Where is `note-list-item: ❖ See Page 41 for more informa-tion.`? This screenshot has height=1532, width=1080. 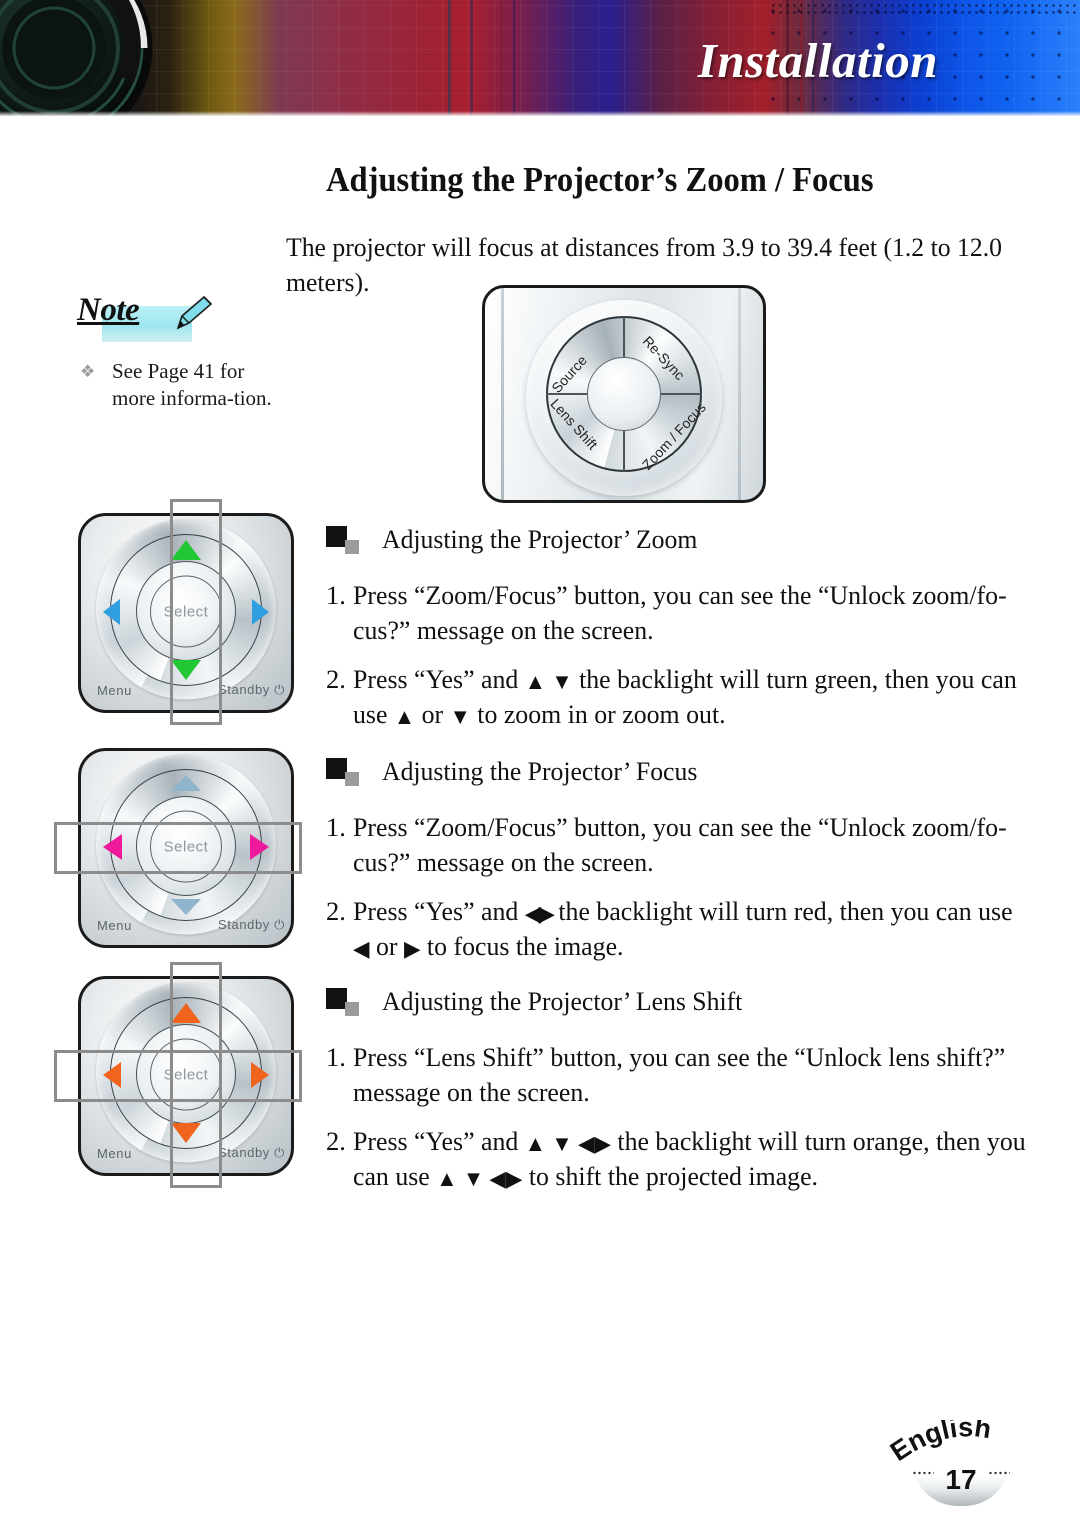
note-list-item: ❖ See Page 41 for more informa-tion. is located at coordinates (181, 385).